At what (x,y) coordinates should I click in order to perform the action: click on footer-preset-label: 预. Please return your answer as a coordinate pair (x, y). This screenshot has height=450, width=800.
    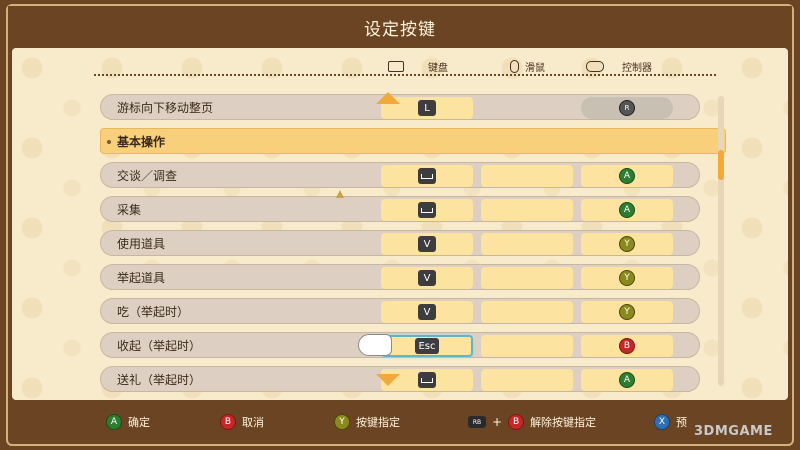
    Looking at the image, I should click on (681, 422).